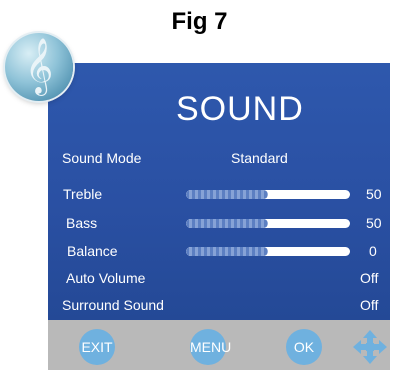  I want to click on surround-sound-row: Surround Sound Off, so click(199, 307).